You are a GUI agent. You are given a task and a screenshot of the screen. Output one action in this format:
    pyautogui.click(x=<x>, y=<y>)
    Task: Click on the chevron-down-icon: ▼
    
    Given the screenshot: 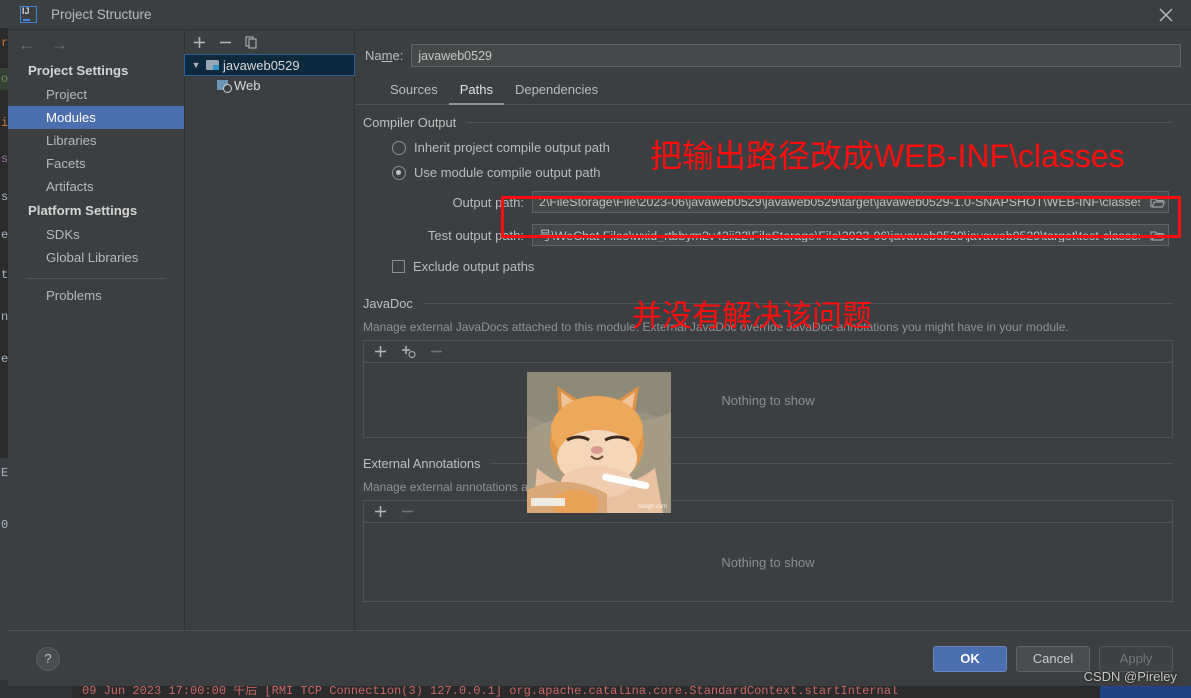 What is the action you would take?
    pyautogui.click(x=196, y=65)
    